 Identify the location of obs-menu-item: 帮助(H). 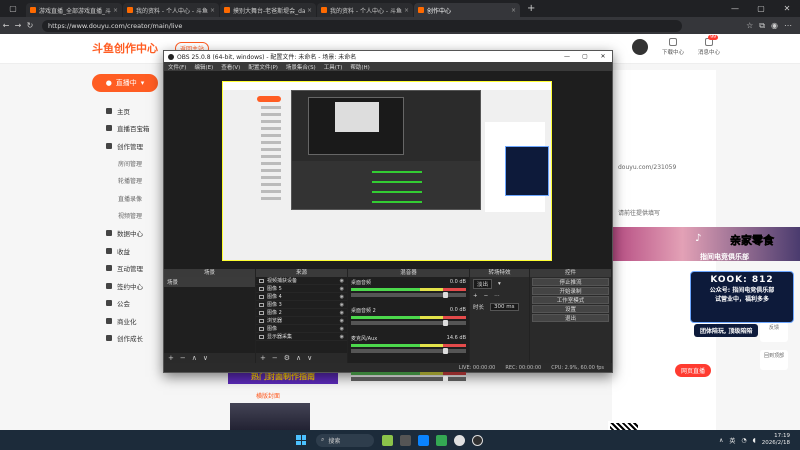
(359, 67).